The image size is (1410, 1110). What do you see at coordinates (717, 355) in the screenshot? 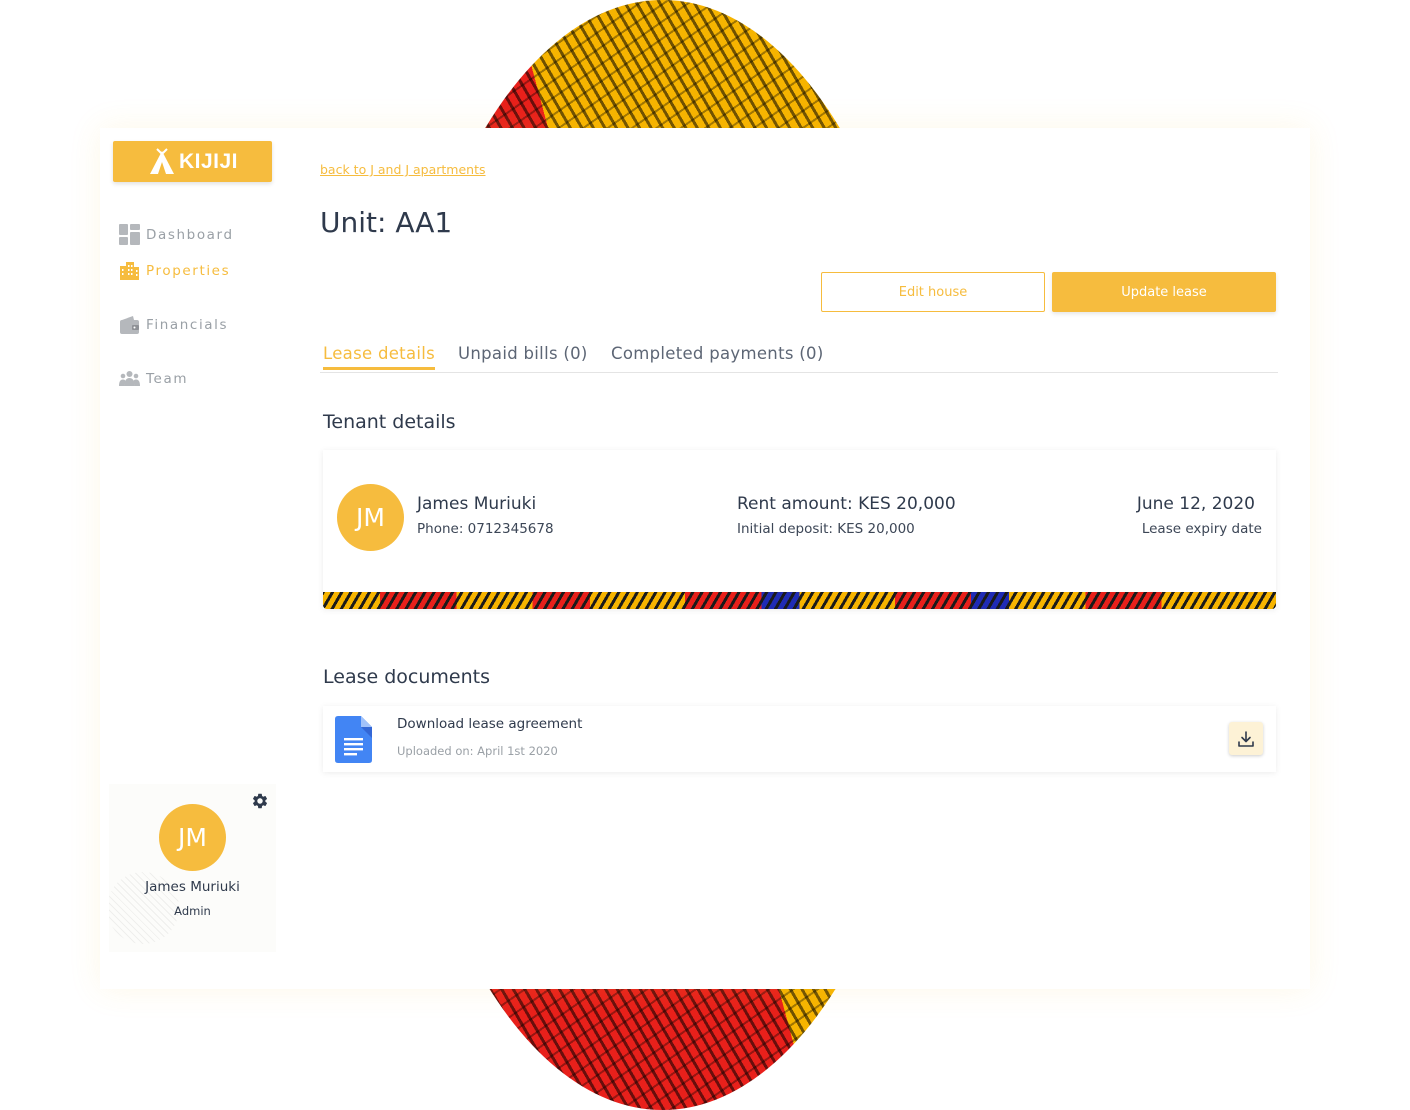
I see `tab-completed-payments: Completed payments (0)` at bounding box center [717, 355].